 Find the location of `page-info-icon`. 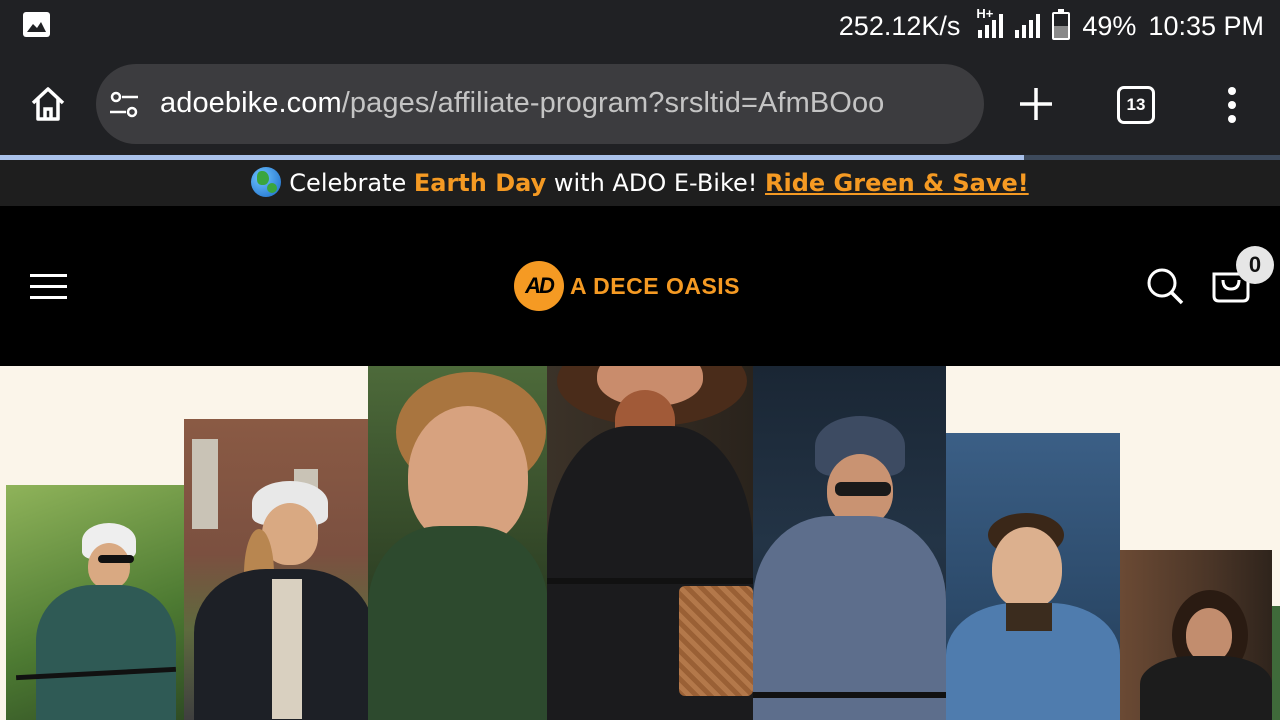

page-info-icon is located at coordinates (124, 105).